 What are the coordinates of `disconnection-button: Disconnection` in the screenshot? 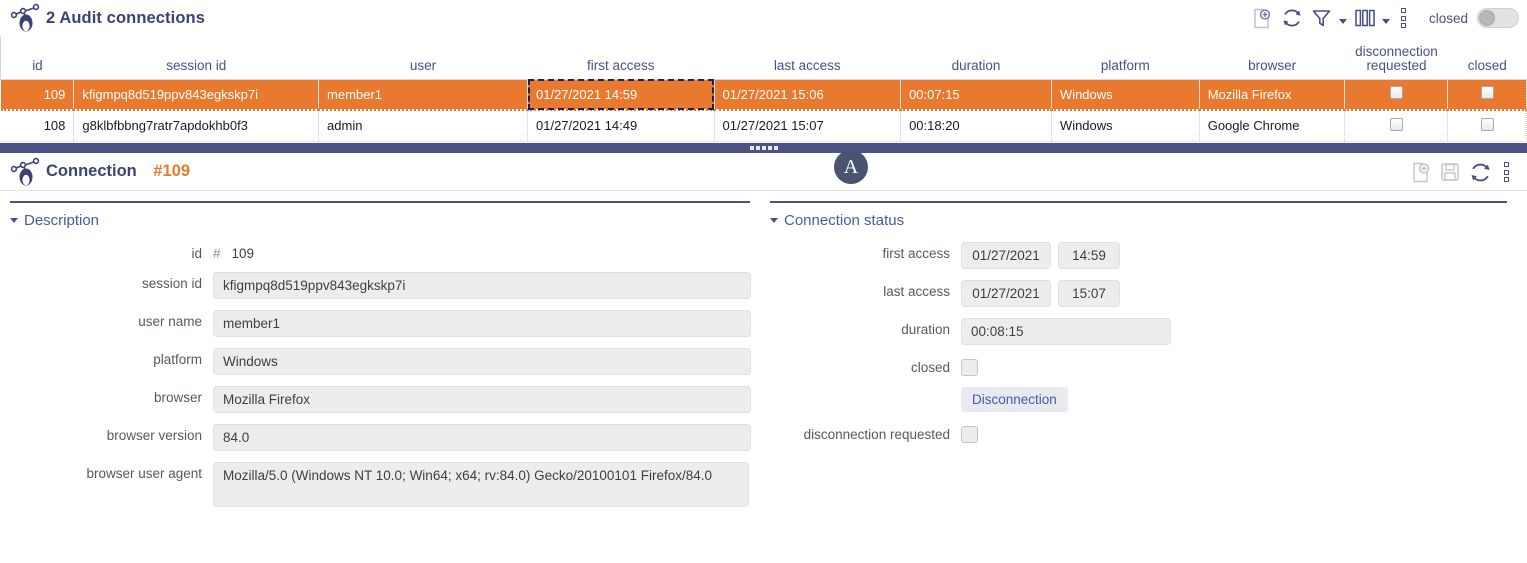 It's located at (1014, 399).